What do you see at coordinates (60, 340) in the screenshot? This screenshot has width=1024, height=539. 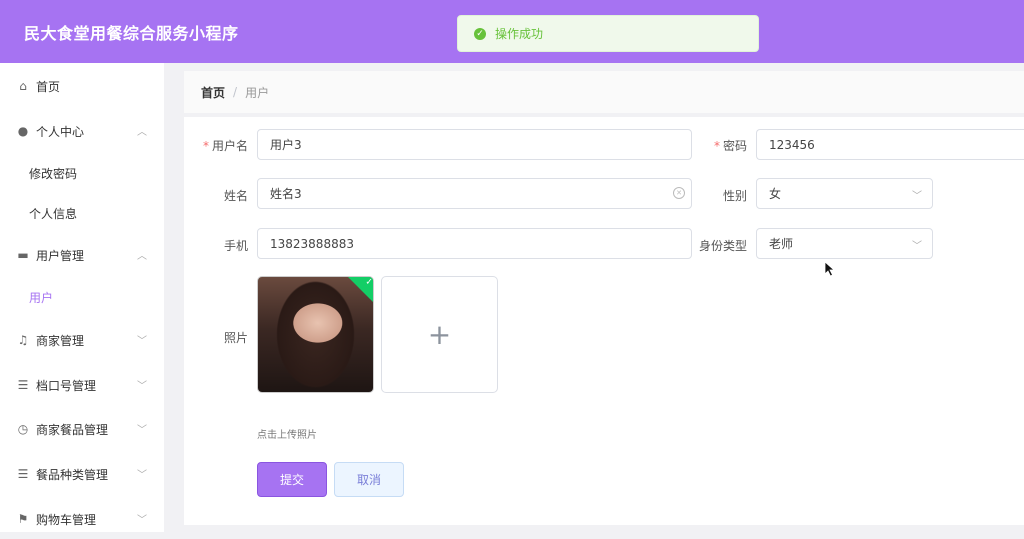 I see `sidebar-item-label: 商家管理` at bounding box center [60, 340].